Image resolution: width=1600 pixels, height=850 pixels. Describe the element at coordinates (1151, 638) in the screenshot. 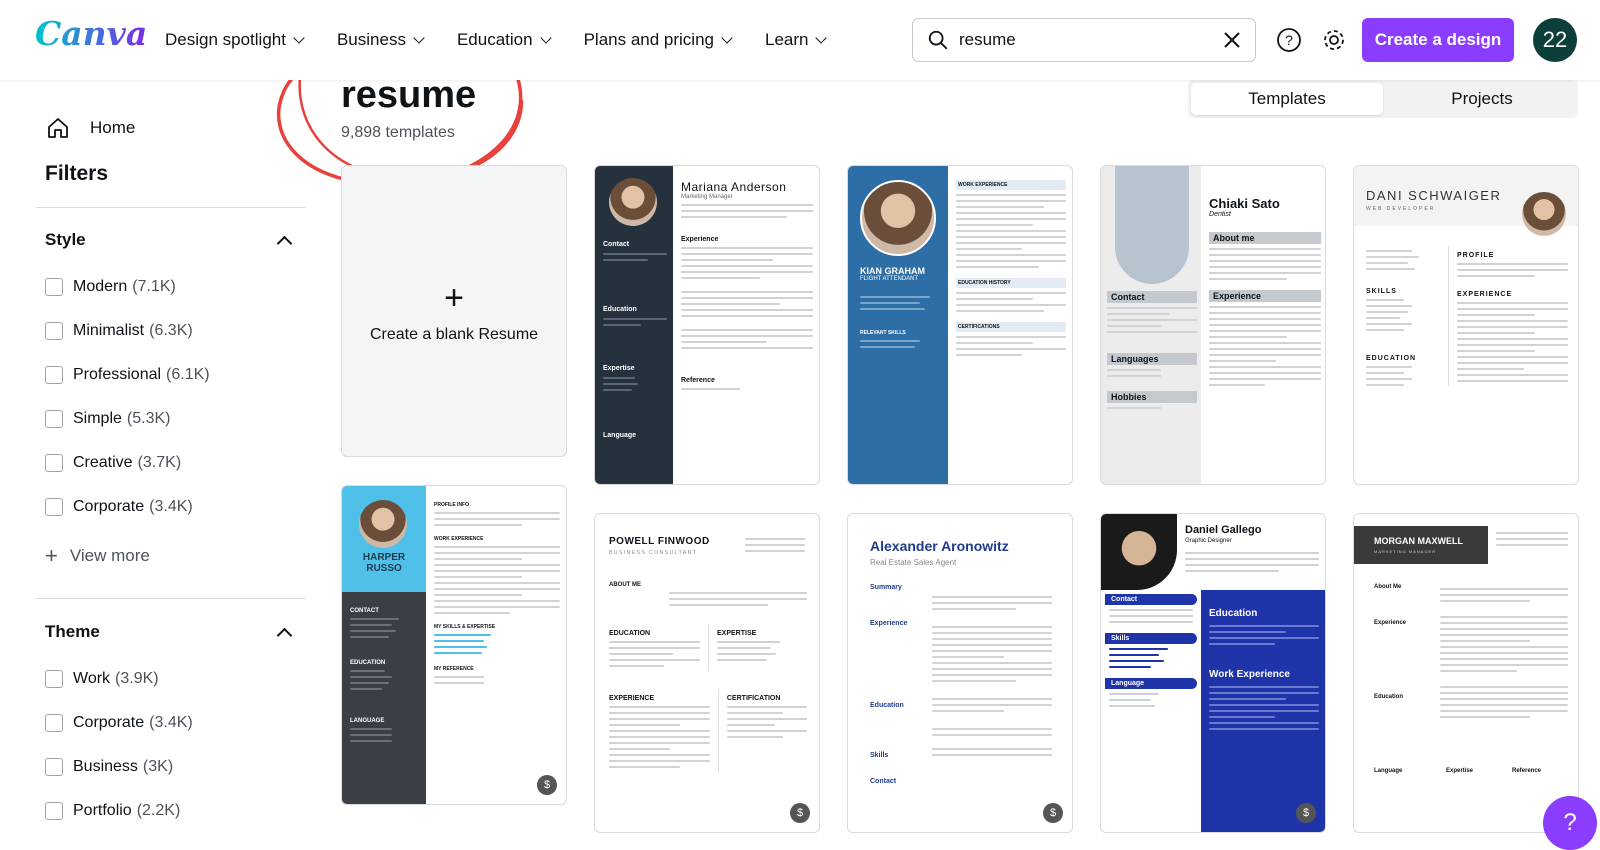

I see `section-label: Skills` at that location.